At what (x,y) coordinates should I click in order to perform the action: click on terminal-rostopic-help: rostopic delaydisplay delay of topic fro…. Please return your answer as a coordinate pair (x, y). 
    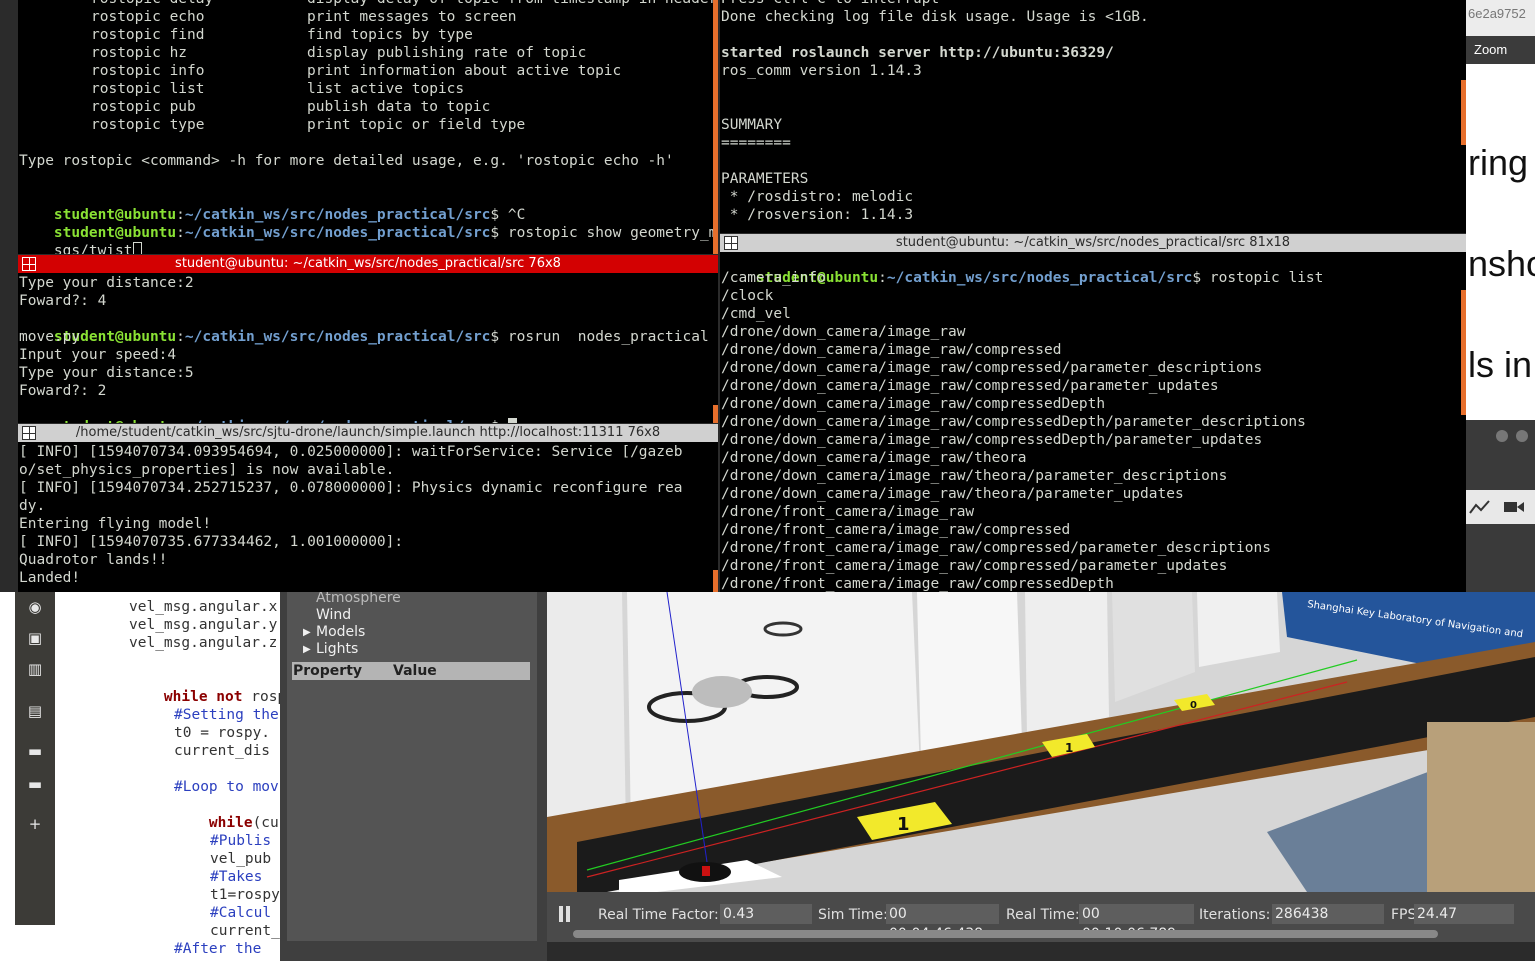
    Looking at the image, I should click on (368, 127).